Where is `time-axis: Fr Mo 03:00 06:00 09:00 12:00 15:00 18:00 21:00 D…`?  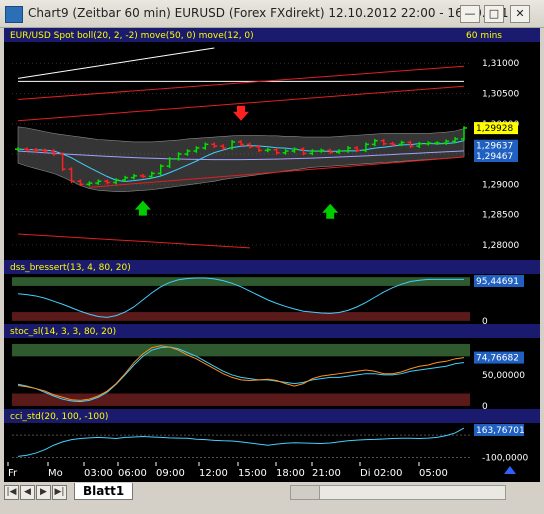
time-axis: Fr Mo 03:00 06:00 09:00 12:00 15:00 18:00 21:00 D… is located at coordinates (272, 472).